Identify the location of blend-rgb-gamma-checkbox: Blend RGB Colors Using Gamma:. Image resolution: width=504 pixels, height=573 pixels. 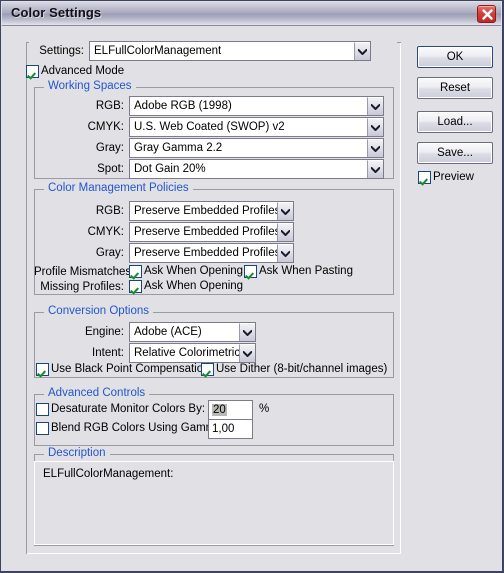
(130, 428).